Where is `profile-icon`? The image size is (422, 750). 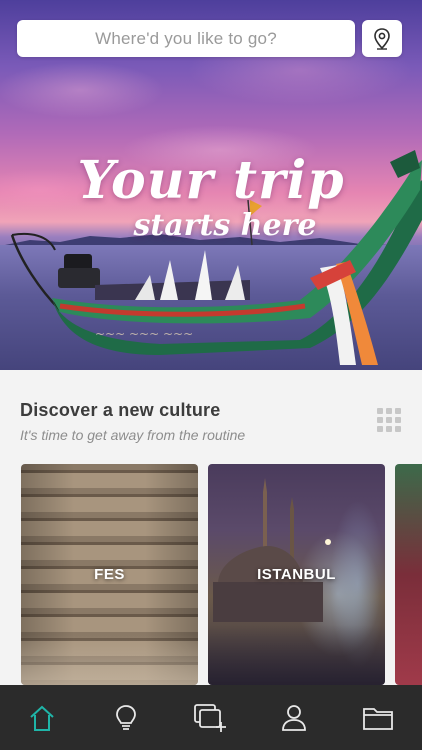 profile-icon is located at coordinates (294, 717).